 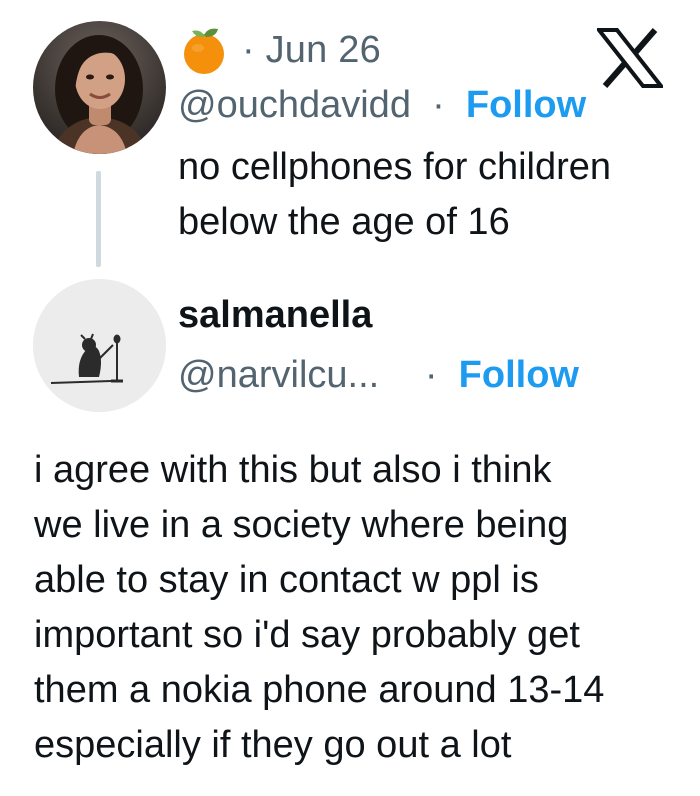 I want to click on post-text-line: below the age of 16, so click(x=344, y=222).